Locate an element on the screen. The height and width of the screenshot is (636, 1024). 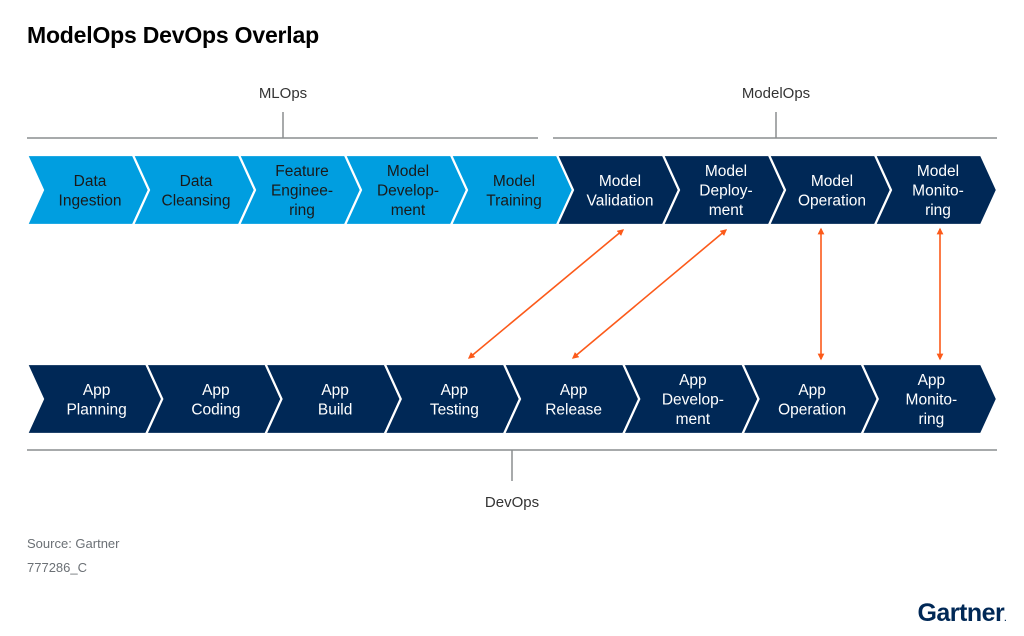
top-chevron-data-ingestion is located at coordinates (88, 190).